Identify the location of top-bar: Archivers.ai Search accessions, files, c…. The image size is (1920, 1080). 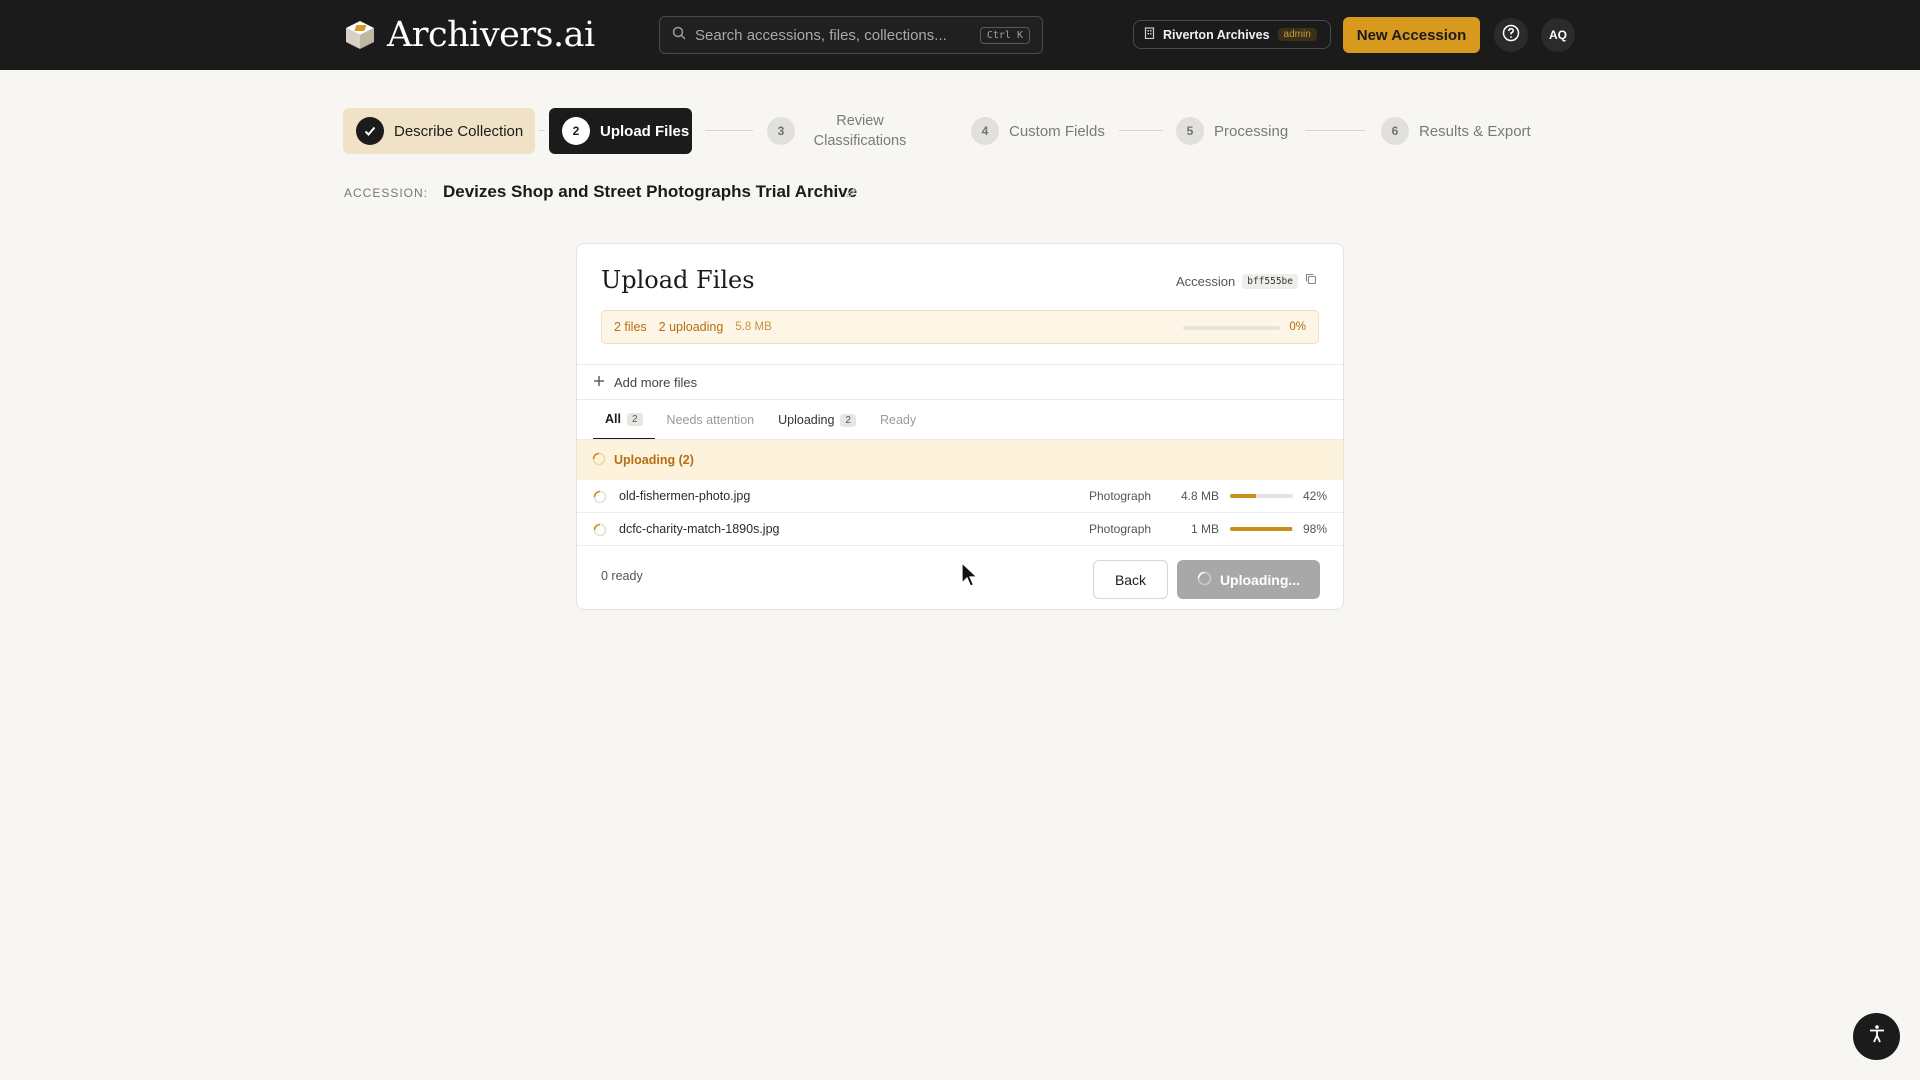
(960, 35).